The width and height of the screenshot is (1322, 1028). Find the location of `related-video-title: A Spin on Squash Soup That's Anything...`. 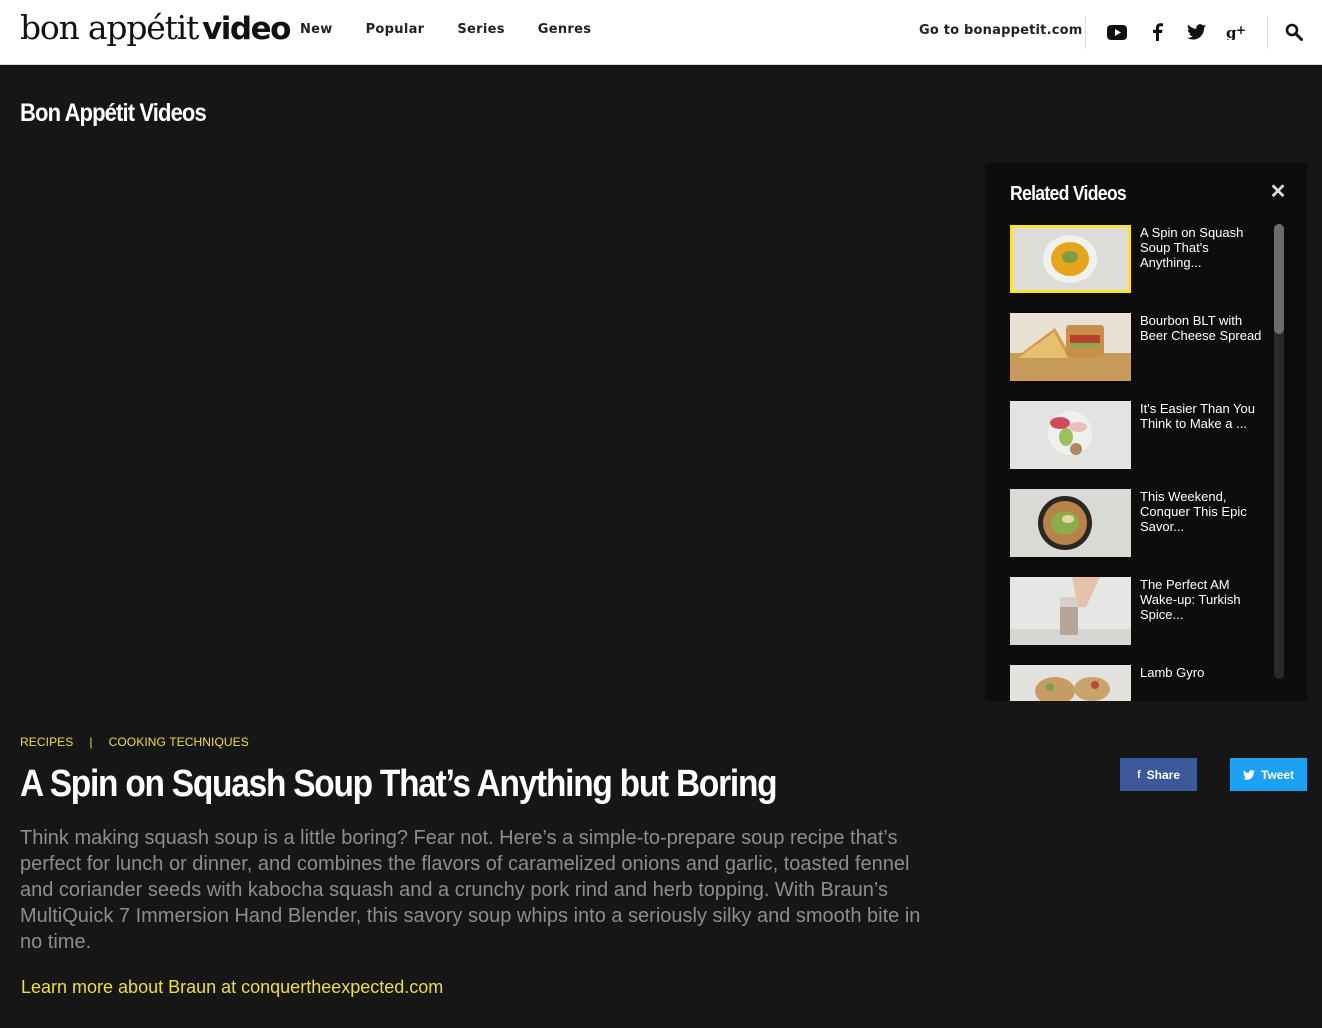

related-video-title: A Spin on Squash Soup That's Anything... is located at coordinates (1192, 247).